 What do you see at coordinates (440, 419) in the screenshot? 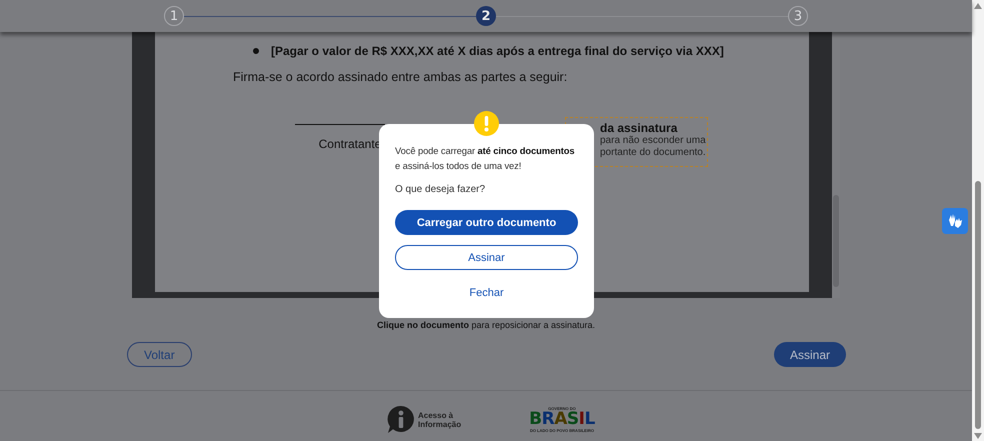
I see `access-info-text: Acesso à Informação` at bounding box center [440, 419].